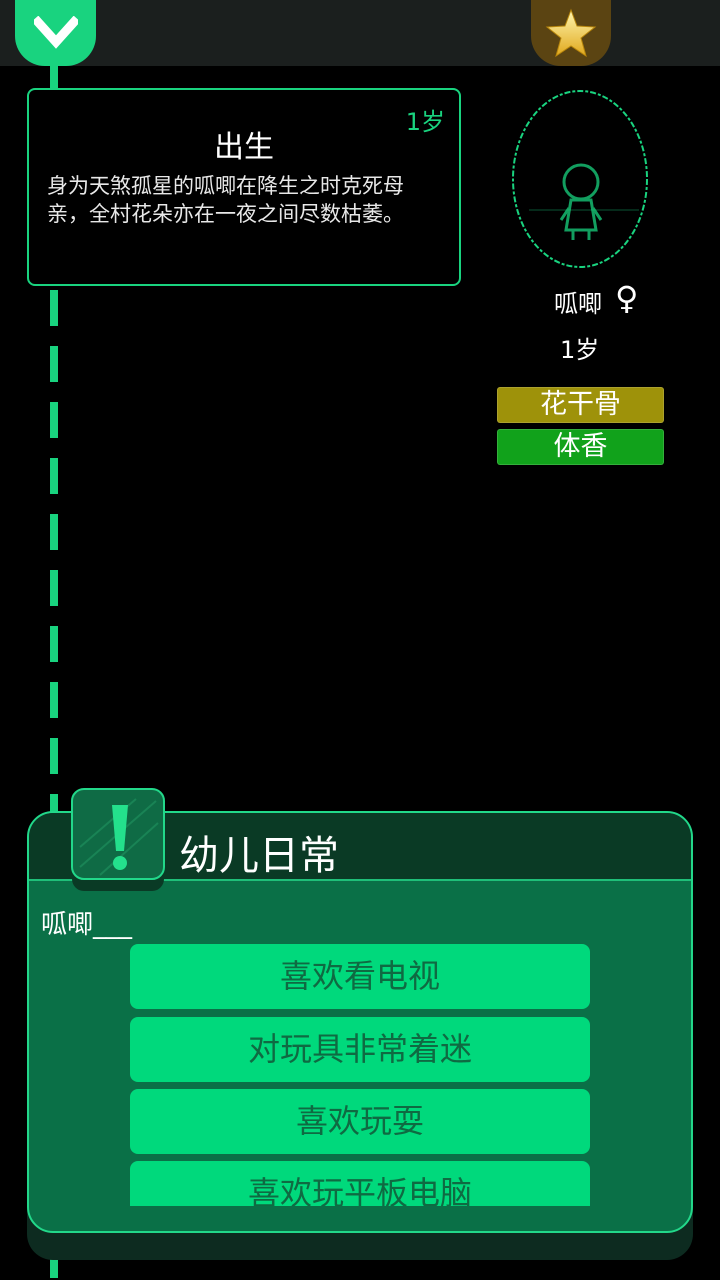  I want to click on exclamation-icon, so click(118, 839).